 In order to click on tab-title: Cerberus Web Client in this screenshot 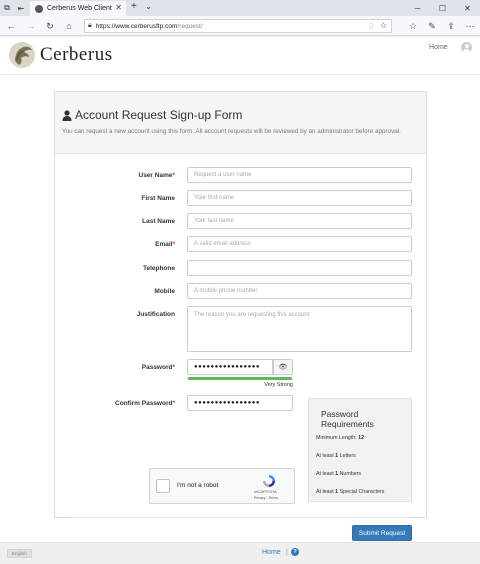, I will do `click(79, 8)`.